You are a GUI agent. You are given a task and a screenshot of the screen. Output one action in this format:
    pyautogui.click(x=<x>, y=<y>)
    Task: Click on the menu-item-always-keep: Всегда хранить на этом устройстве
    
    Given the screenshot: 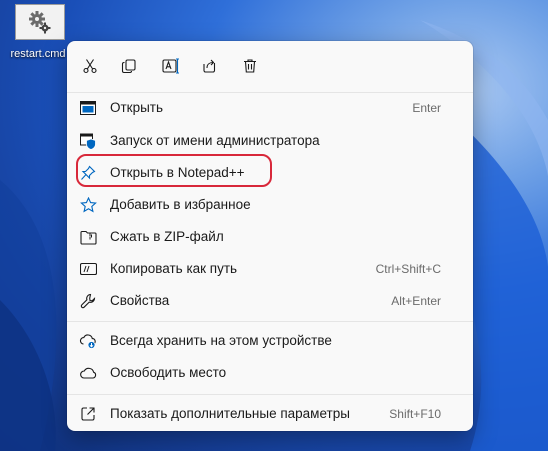 What is the action you would take?
    pyautogui.click(x=270, y=341)
    